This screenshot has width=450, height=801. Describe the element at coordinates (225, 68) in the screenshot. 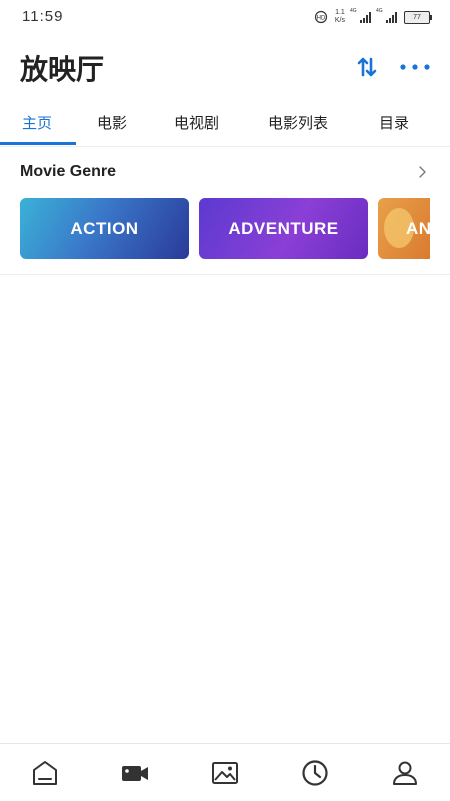

I see `app-header: 放映厅` at that location.